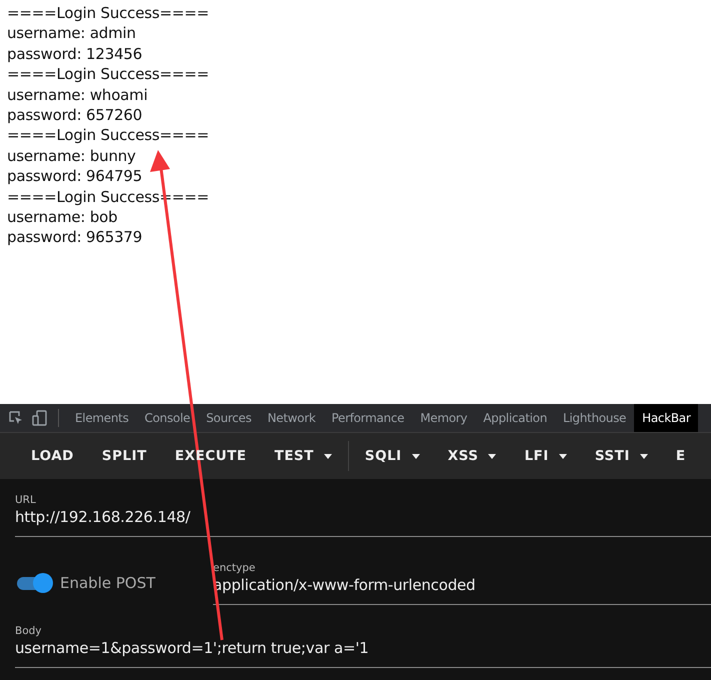  I want to click on toolbar-button: SPLIT, so click(124, 456).